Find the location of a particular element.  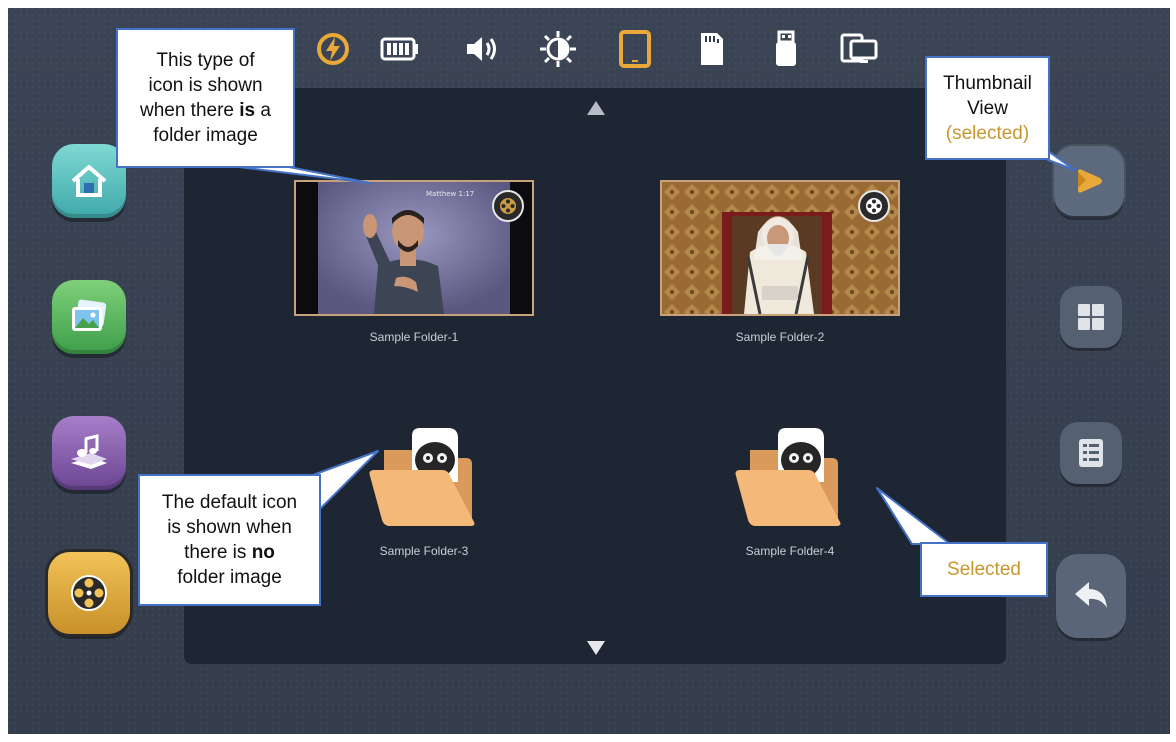

usb-drive-icon is located at coordinates (786, 49).